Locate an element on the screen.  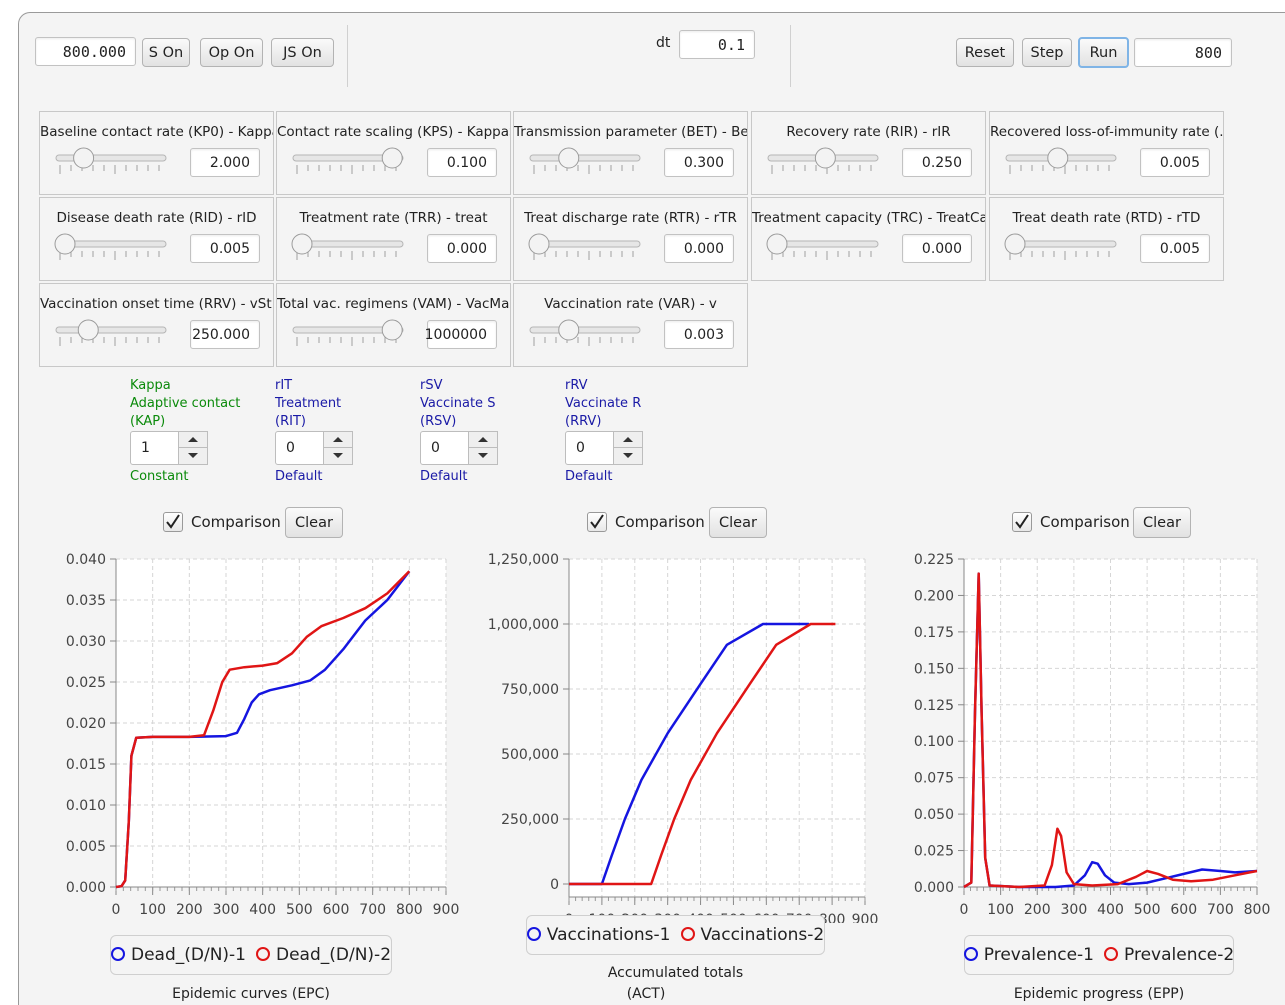
y-tick-label: 0.040 is located at coordinates (86, 560).